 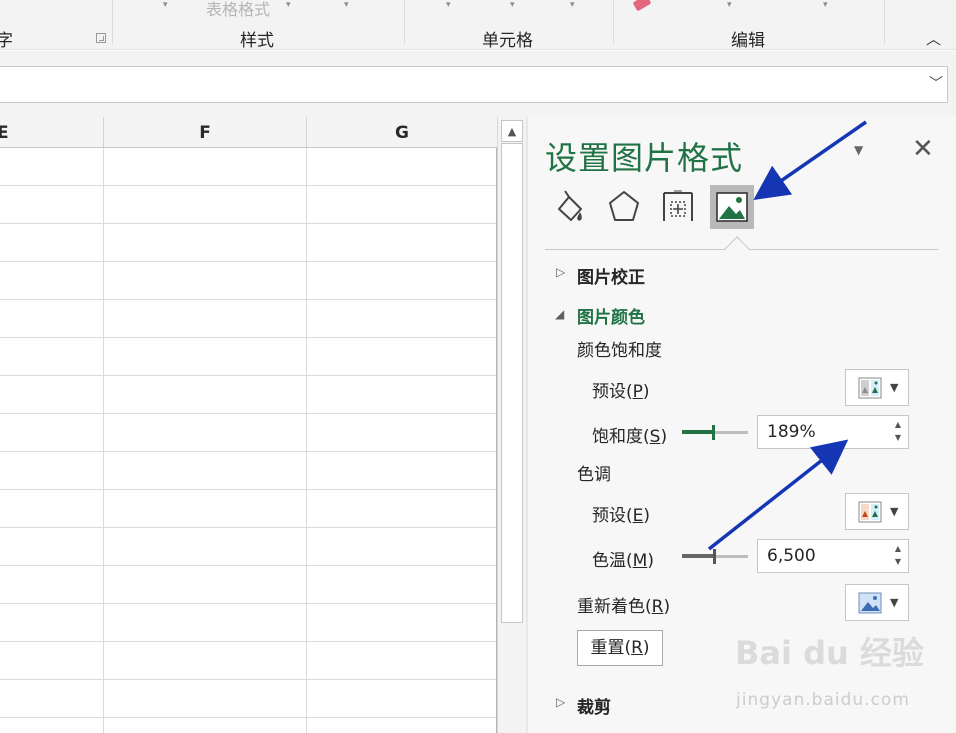 I want to click on table-format-button: 表格格式, so click(x=238, y=10).